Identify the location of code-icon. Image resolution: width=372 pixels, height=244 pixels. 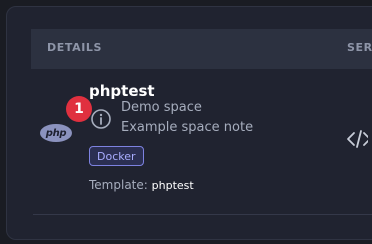
(357, 139).